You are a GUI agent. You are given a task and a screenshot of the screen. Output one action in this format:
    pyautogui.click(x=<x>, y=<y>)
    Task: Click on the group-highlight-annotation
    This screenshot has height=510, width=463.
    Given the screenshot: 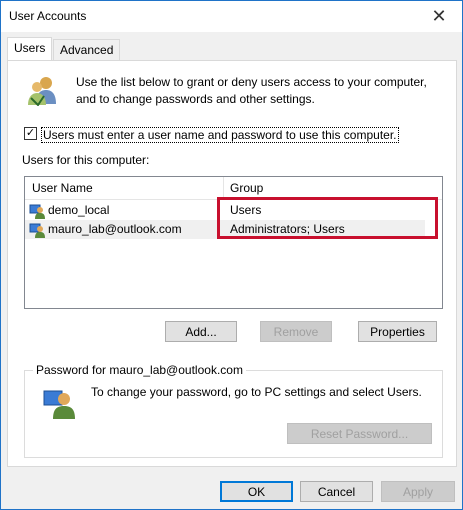 What is the action you would take?
    pyautogui.click(x=327, y=218)
    